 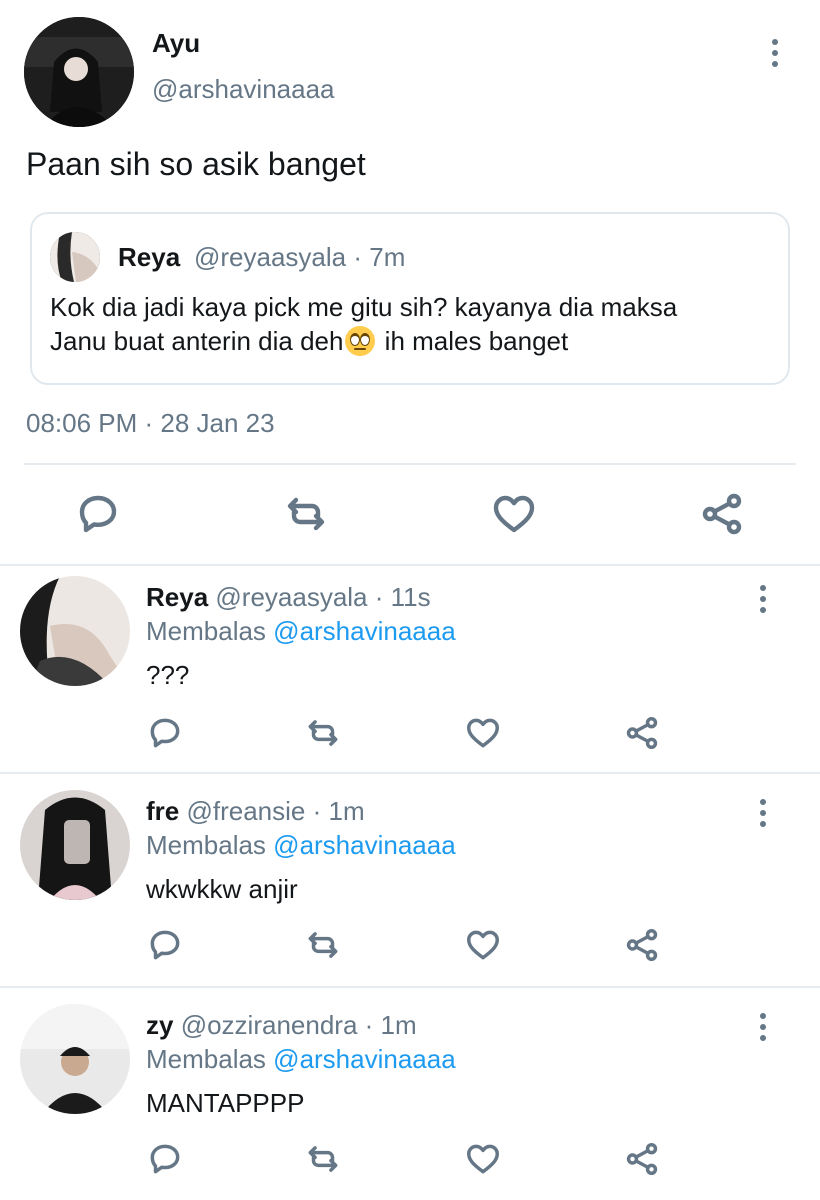 What do you see at coordinates (360, 341) in the screenshot?
I see `rolling-eyes-emoji-icon` at bounding box center [360, 341].